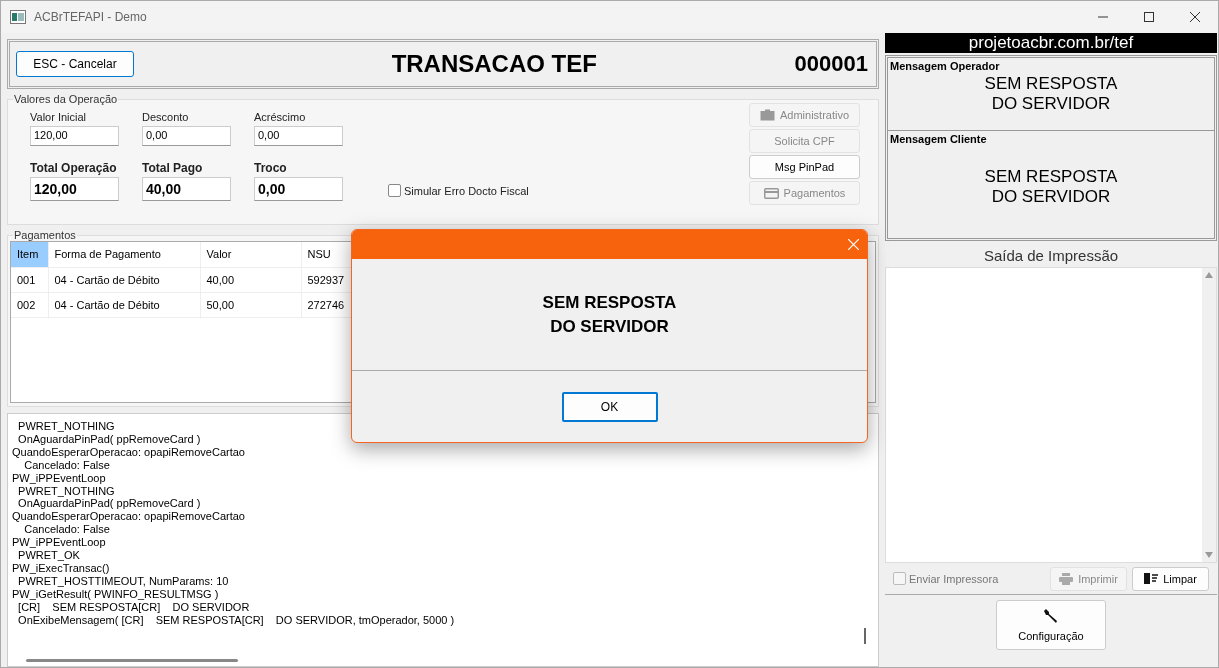 Image resolution: width=1219 pixels, height=668 pixels. What do you see at coordinates (938, 139) in the screenshot?
I see `message-label: Mensagem Cliente` at bounding box center [938, 139].